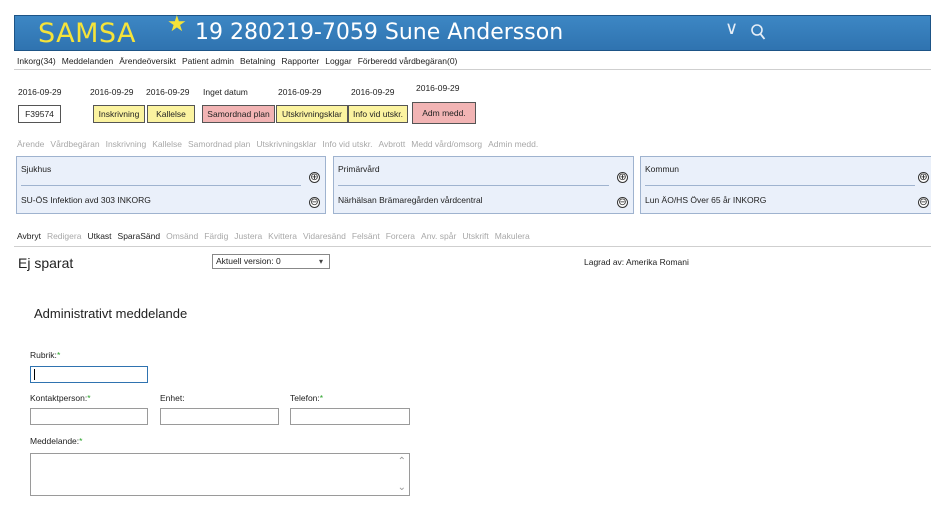 The height and width of the screenshot is (519, 931). I want to click on fardig-button: Färdig, so click(216, 236).